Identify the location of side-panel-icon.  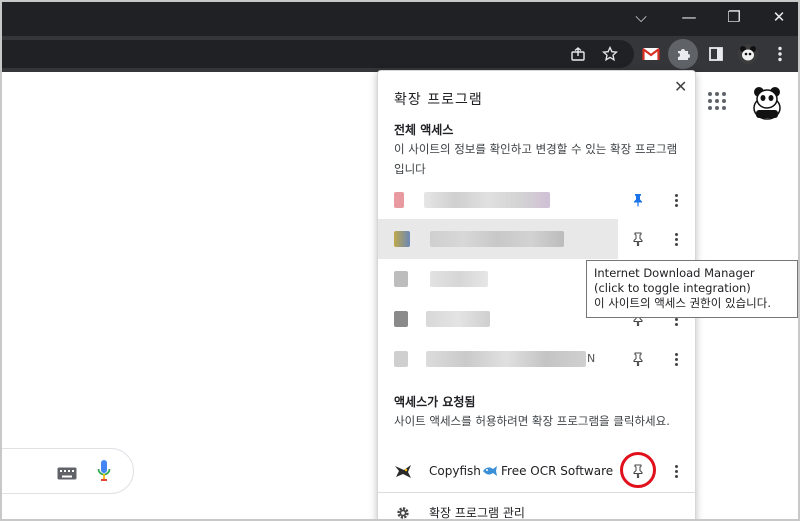
(716, 54).